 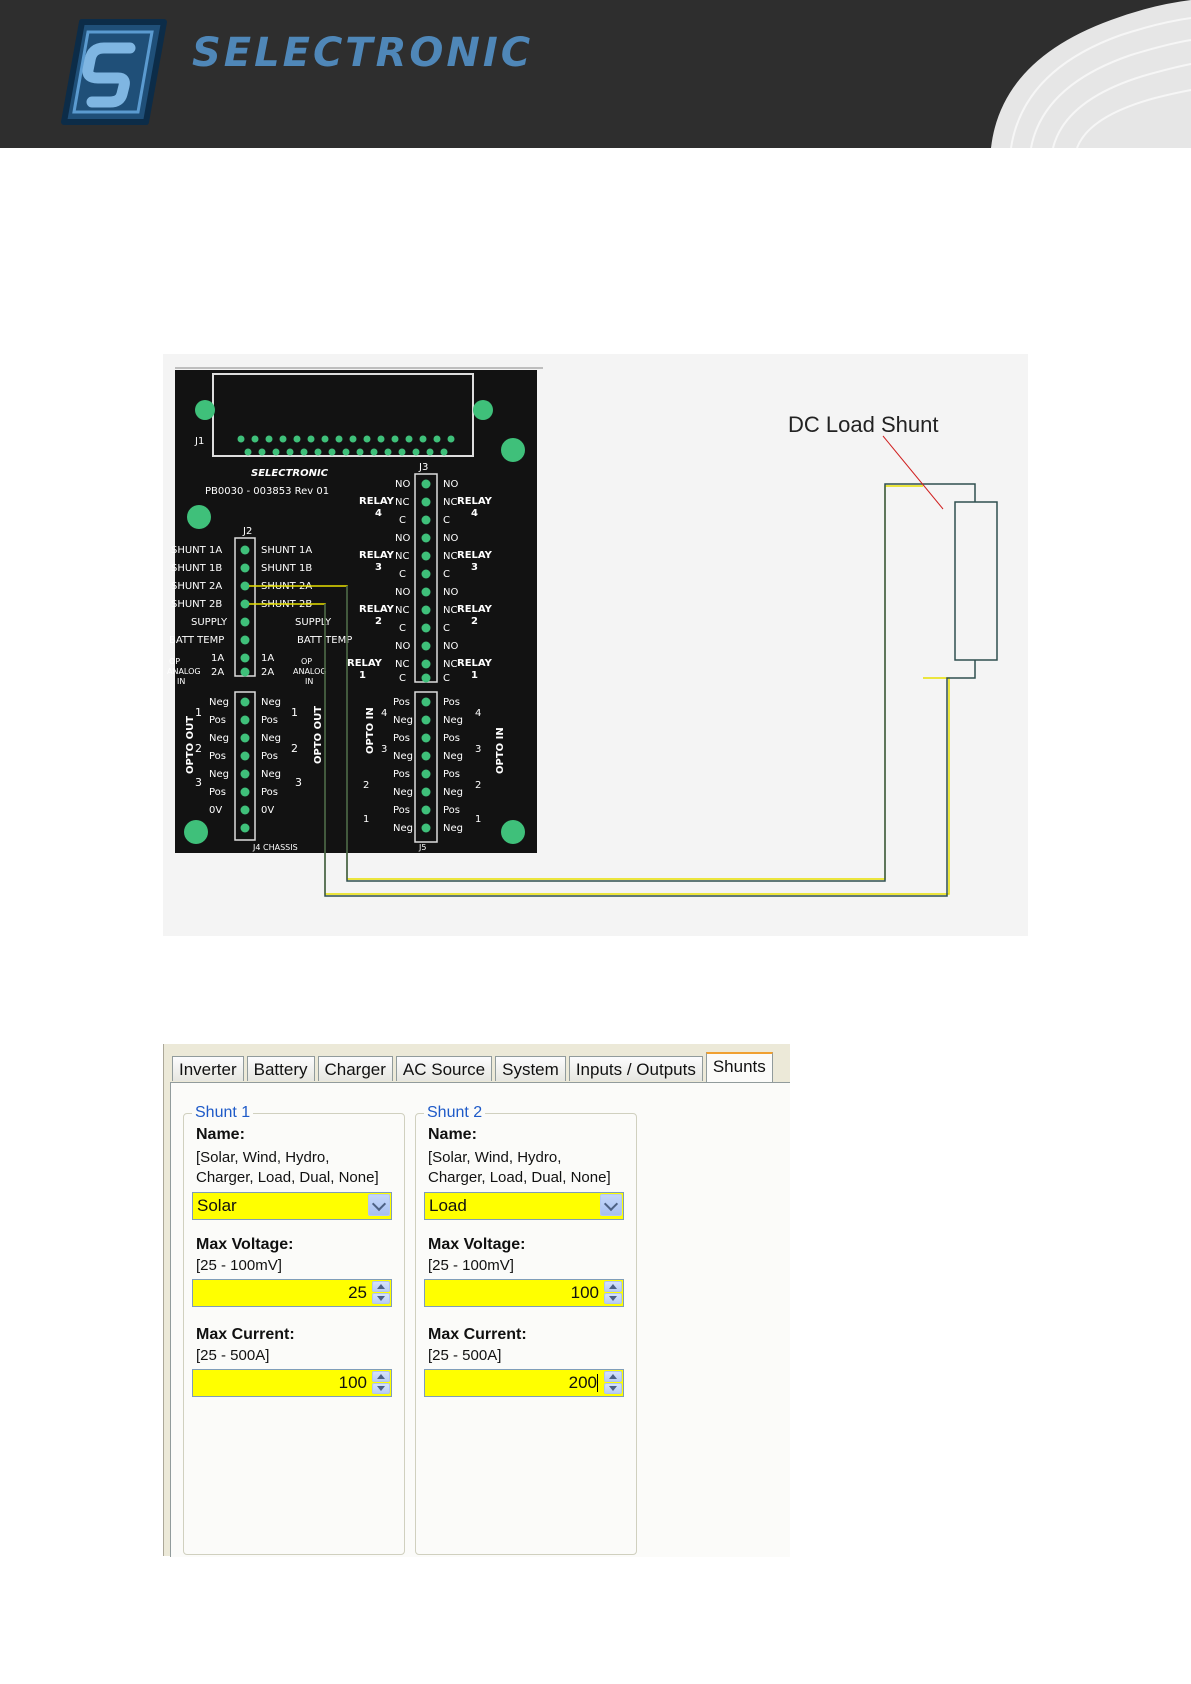 I want to click on shunt-2-name-label: Name:, so click(x=452, y=1134).